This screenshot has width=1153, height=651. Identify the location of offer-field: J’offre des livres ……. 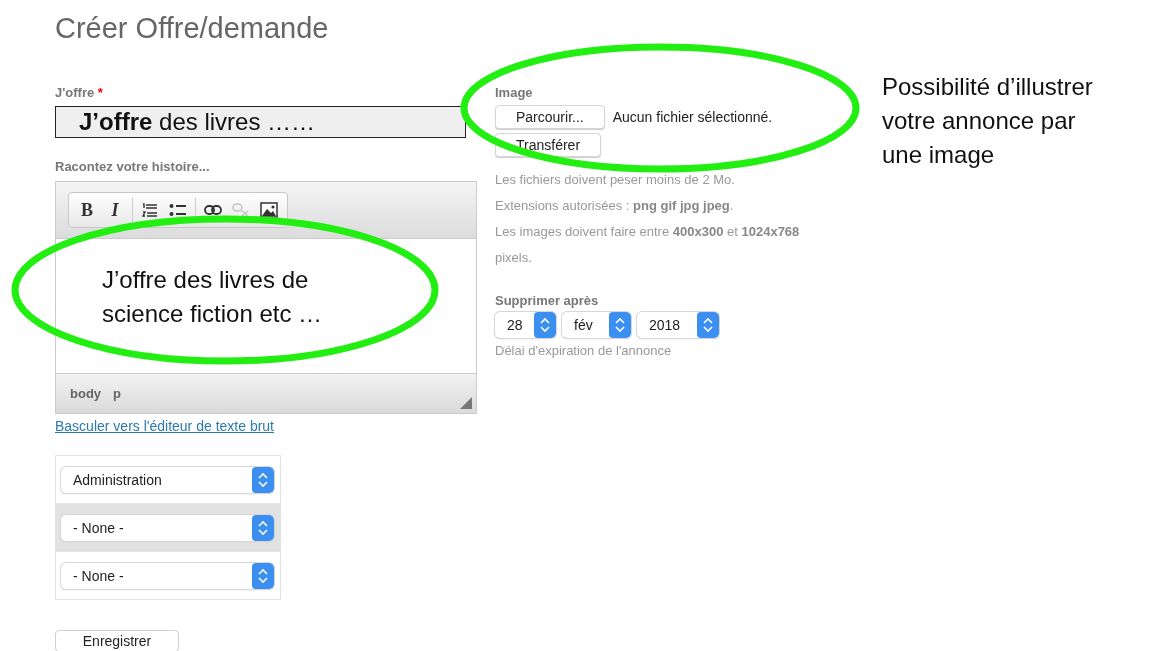
(260, 122).